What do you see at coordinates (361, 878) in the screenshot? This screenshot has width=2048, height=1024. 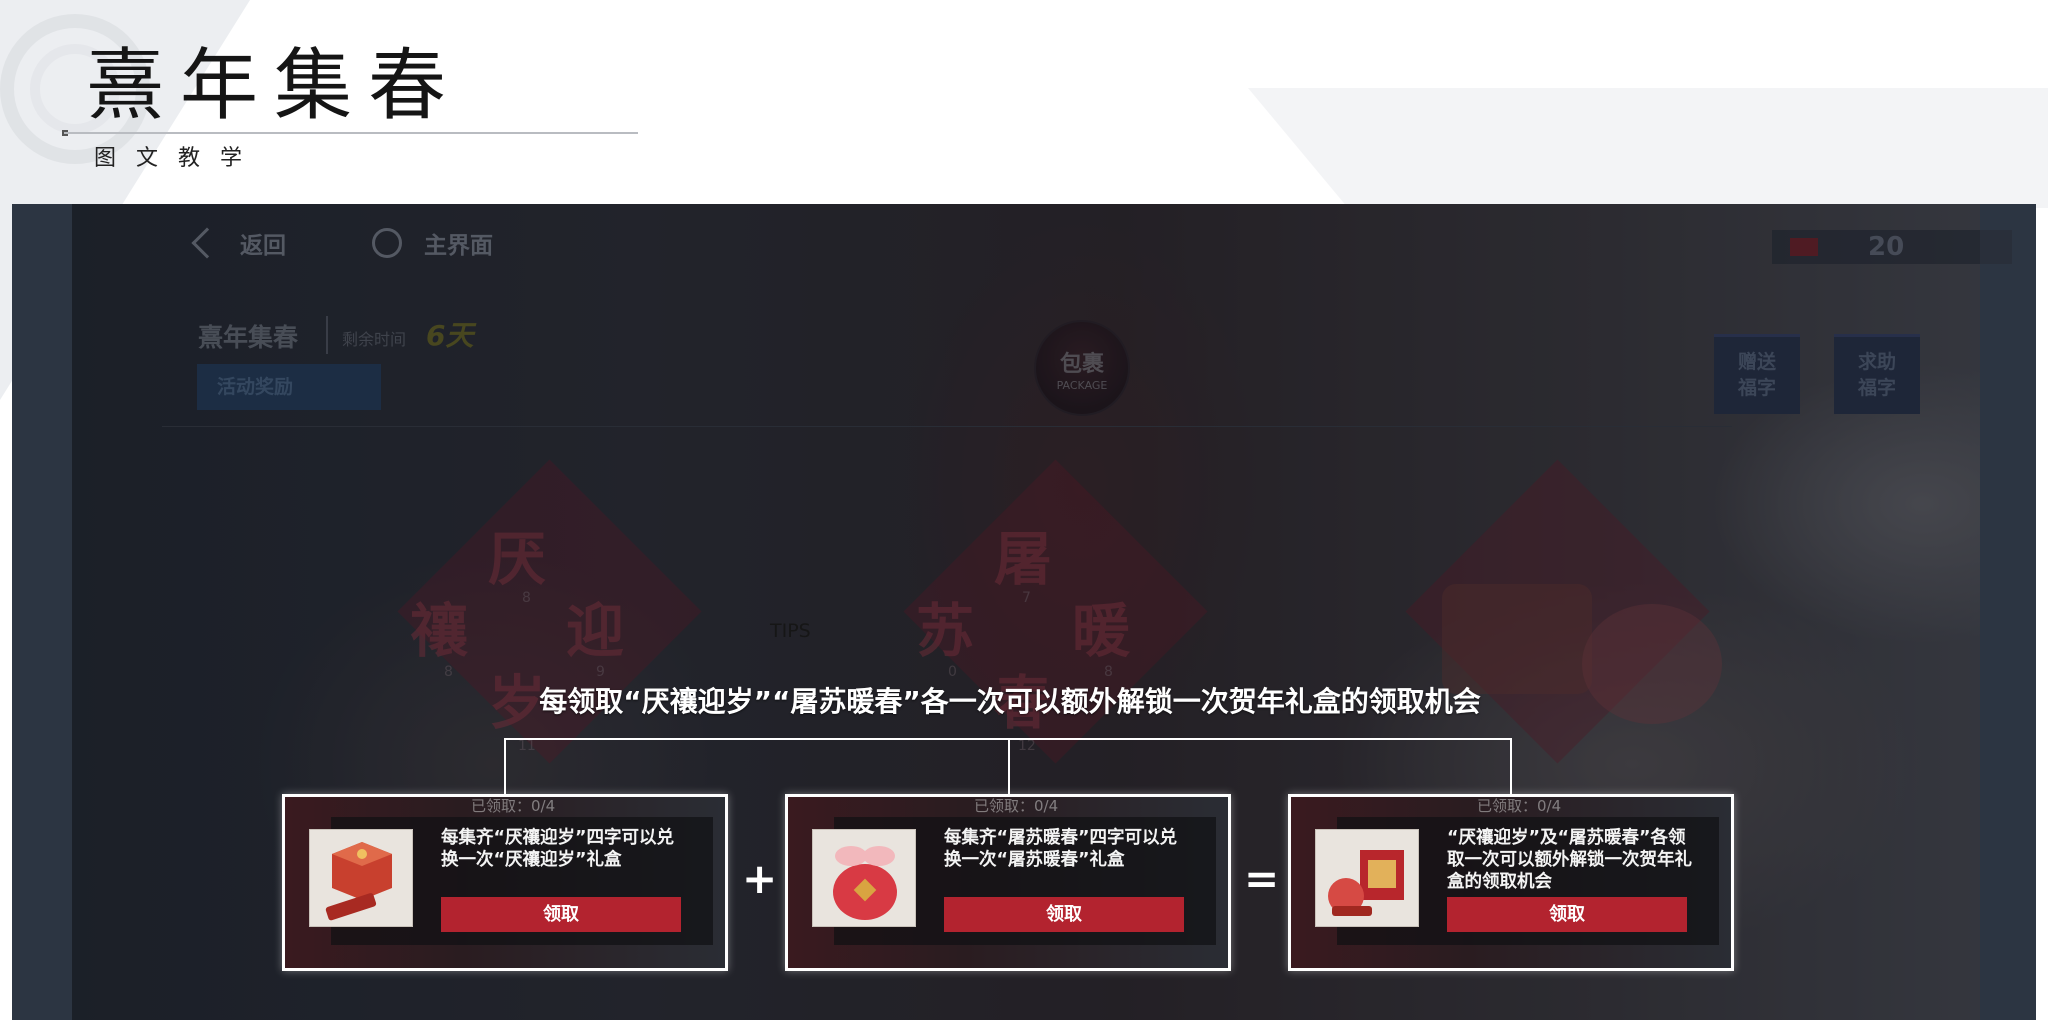 I see `gift-box-icon` at bounding box center [361, 878].